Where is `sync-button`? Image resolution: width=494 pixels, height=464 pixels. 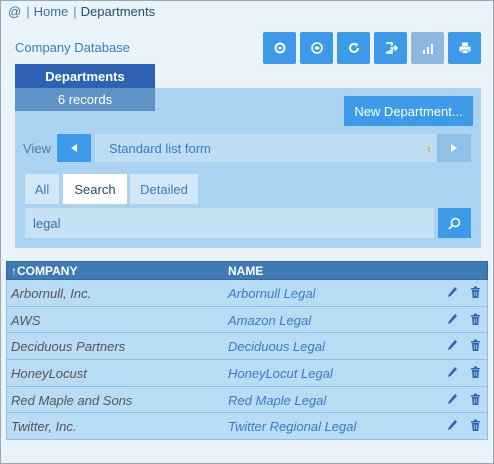
sync-button is located at coordinates (316, 48).